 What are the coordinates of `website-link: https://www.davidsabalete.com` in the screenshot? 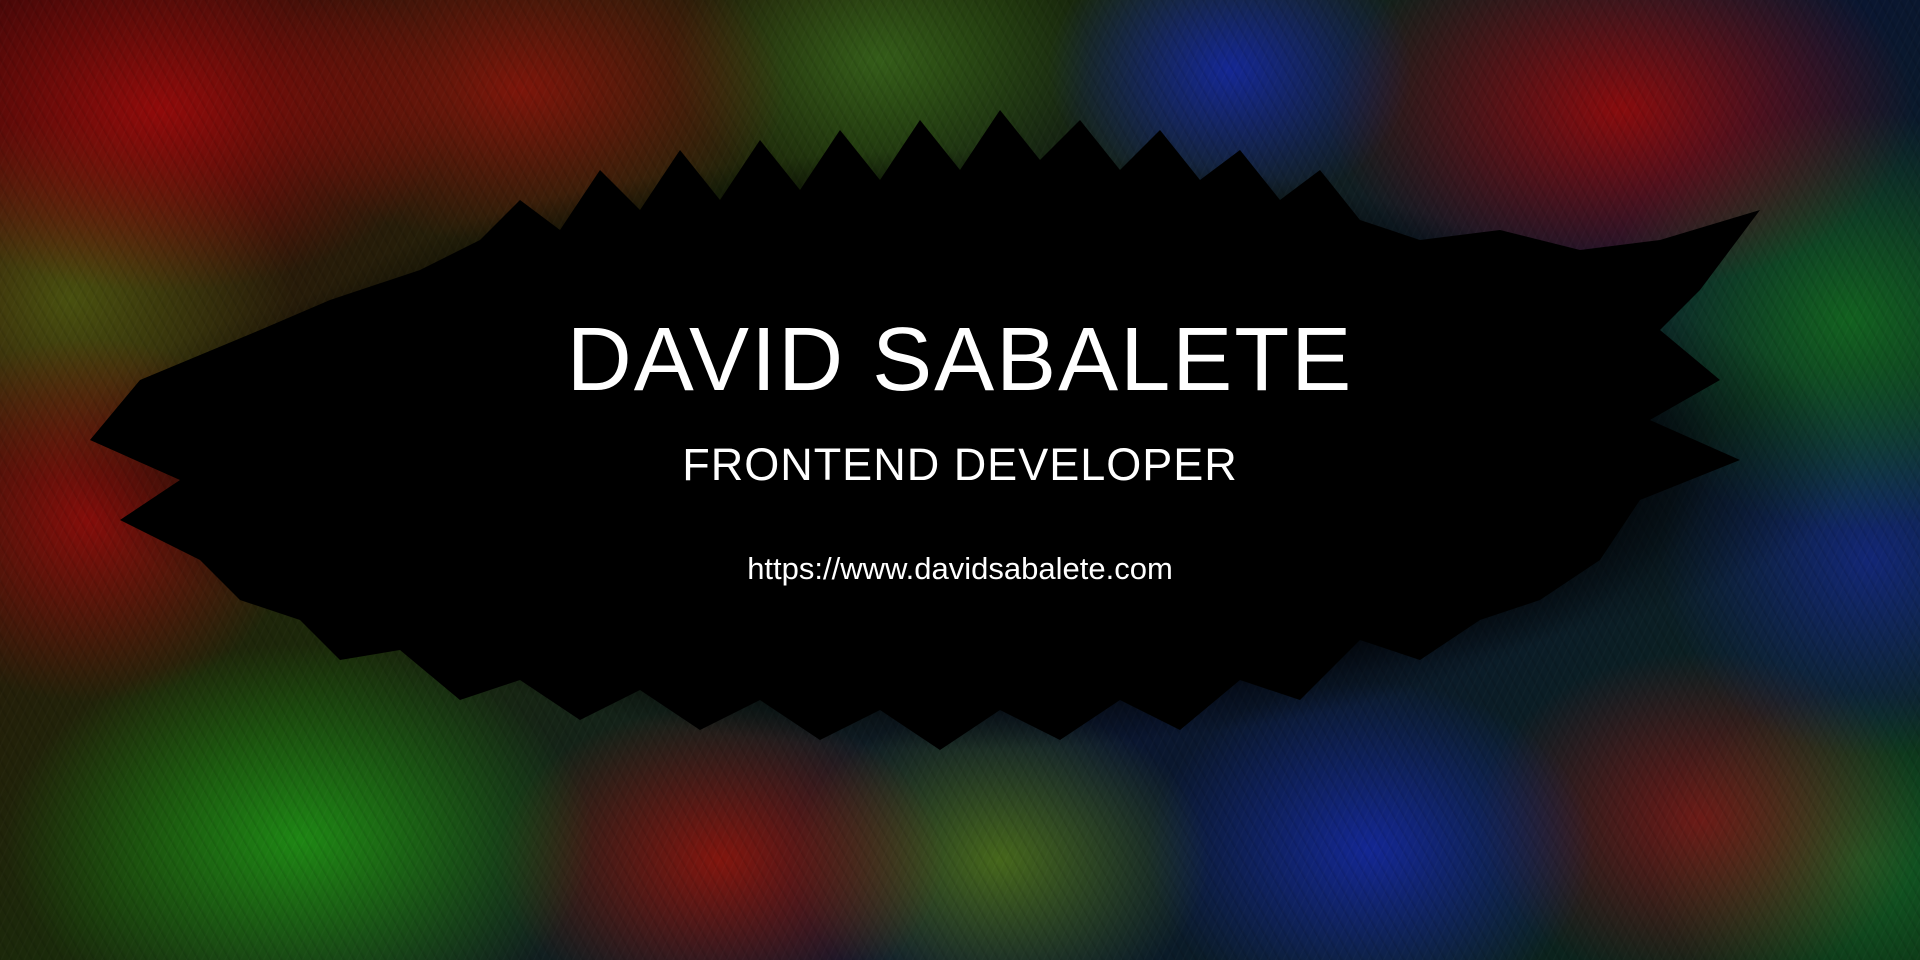 It's located at (960, 569).